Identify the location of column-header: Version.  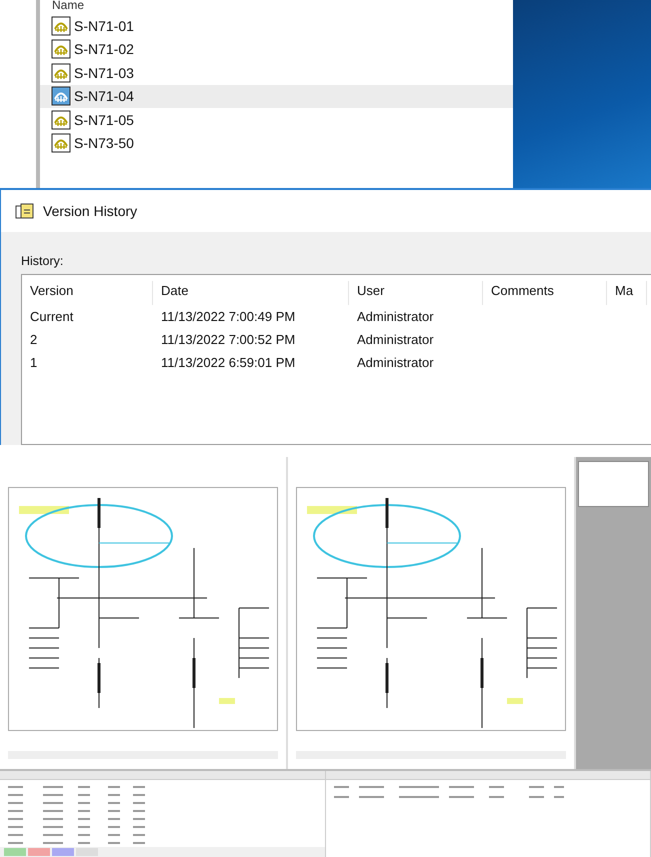
(87, 293).